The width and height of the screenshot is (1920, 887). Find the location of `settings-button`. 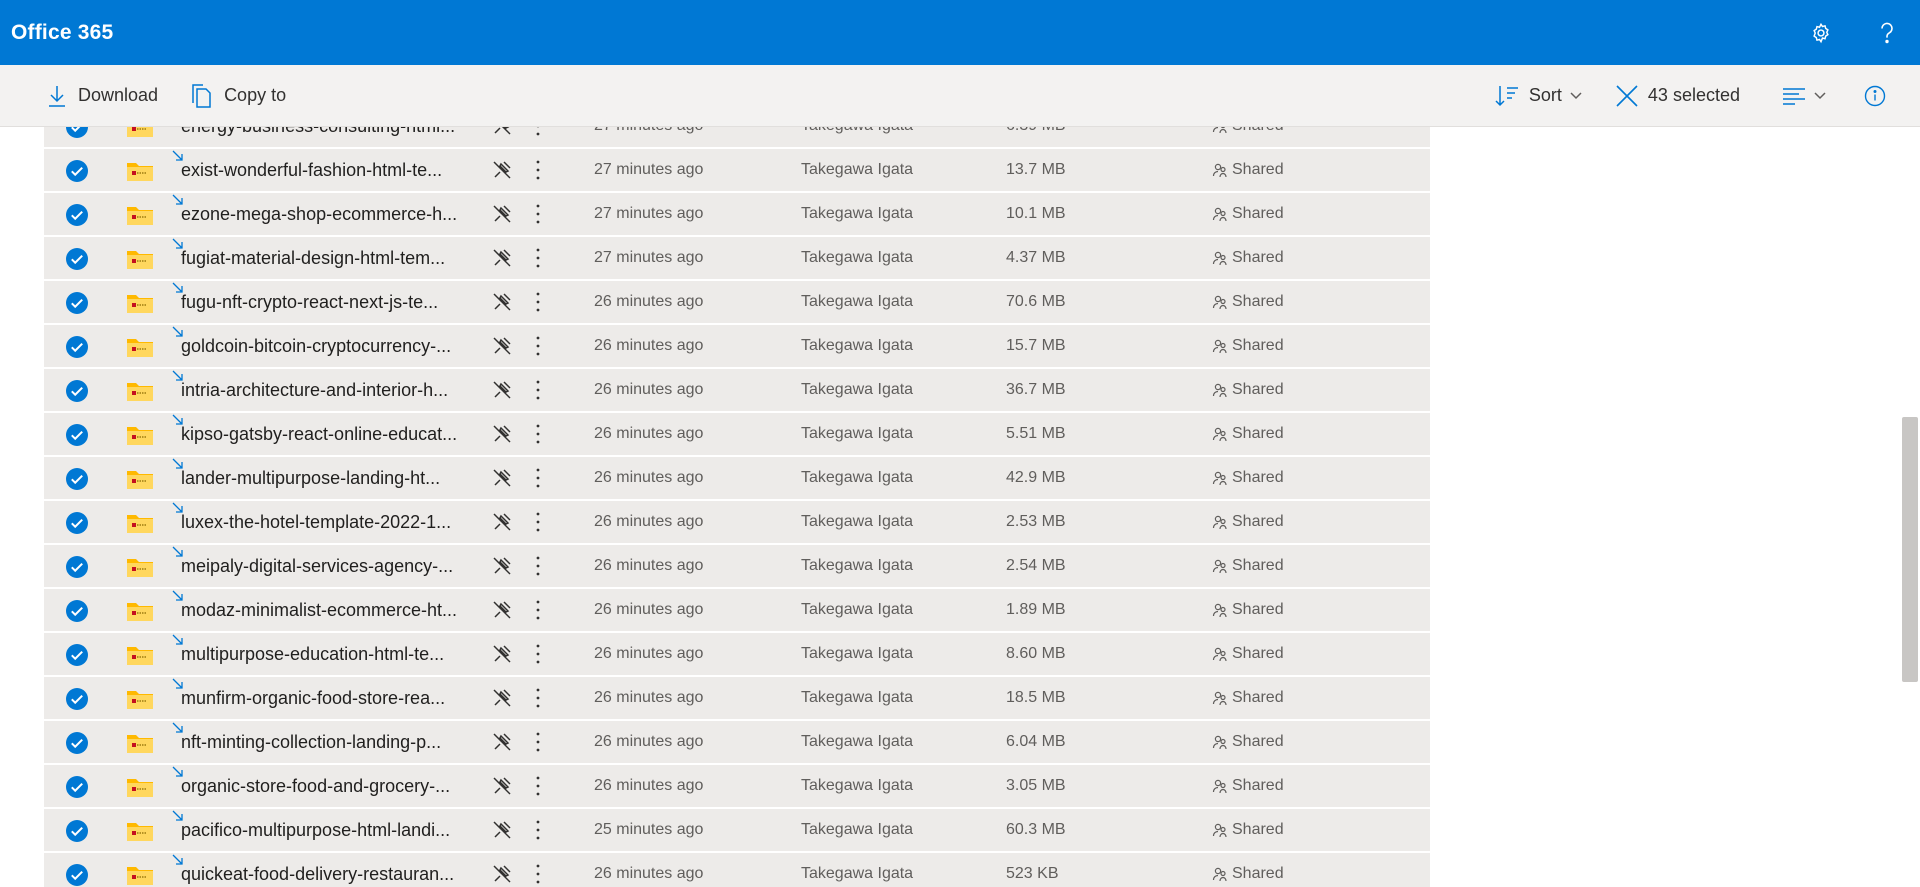

settings-button is located at coordinates (1821, 32).